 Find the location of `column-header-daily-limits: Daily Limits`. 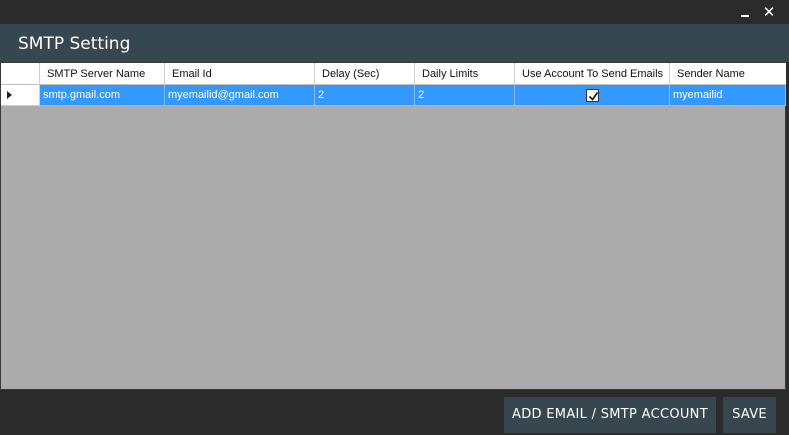

column-header-daily-limits: Daily Limits is located at coordinates (465, 74).